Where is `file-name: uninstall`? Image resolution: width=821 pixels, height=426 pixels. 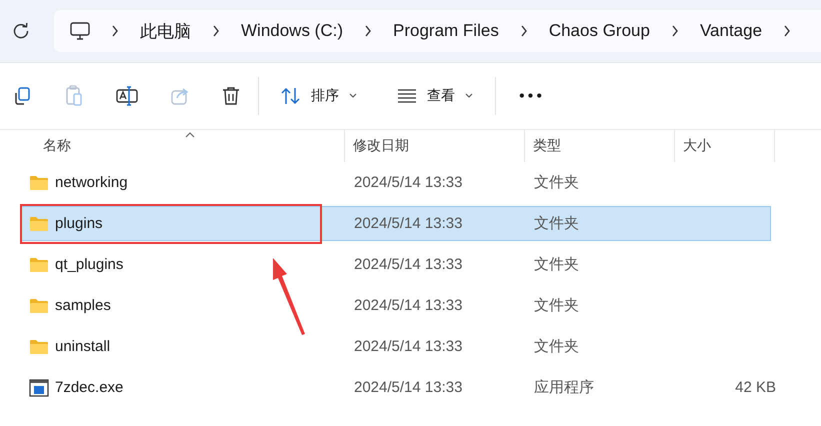
file-name: uninstall is located at coordinates (82, 346).